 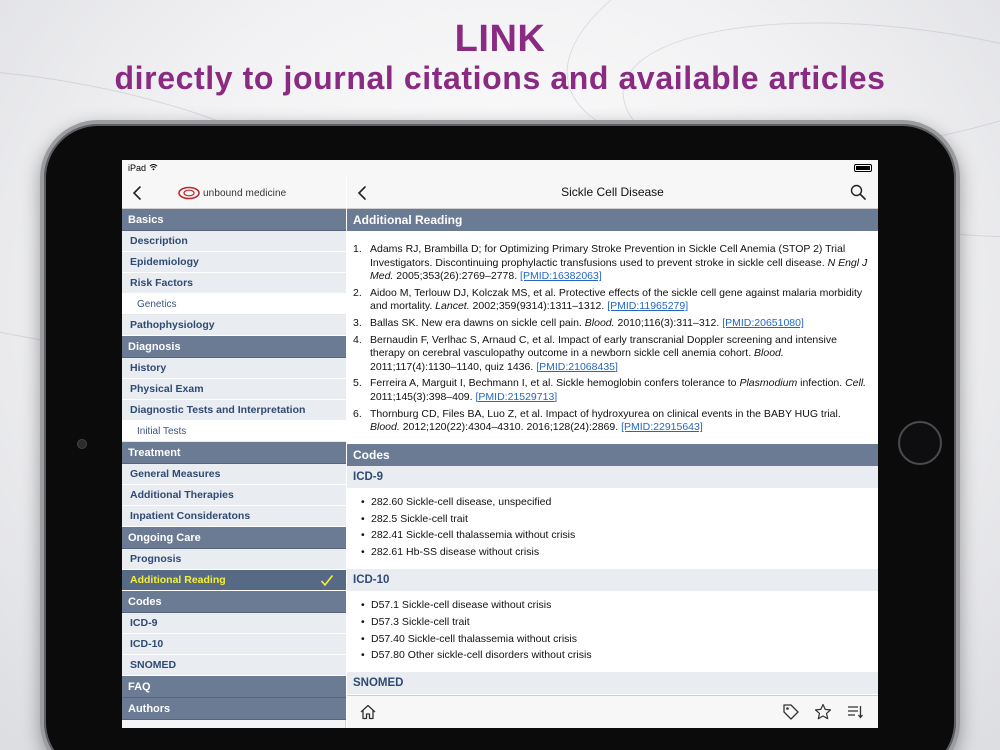 What do you see at coordinates (144, 623) in the screenshot?
I see `sidebar-item-label: ICD-9` at bounding box center [144, 623].